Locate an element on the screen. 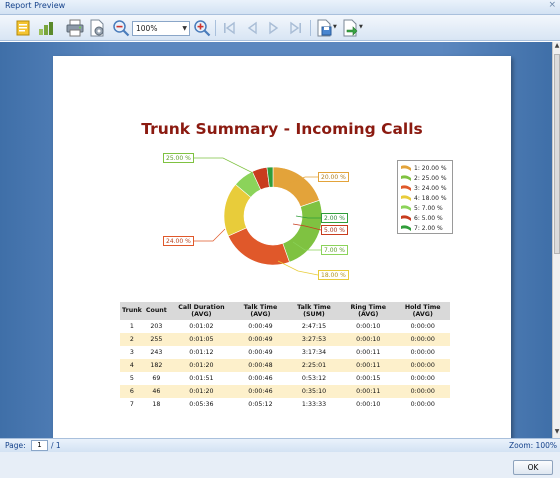 The image size is (560, 478). table-cell: 0:05:12 is located at coordinates (260, 404).